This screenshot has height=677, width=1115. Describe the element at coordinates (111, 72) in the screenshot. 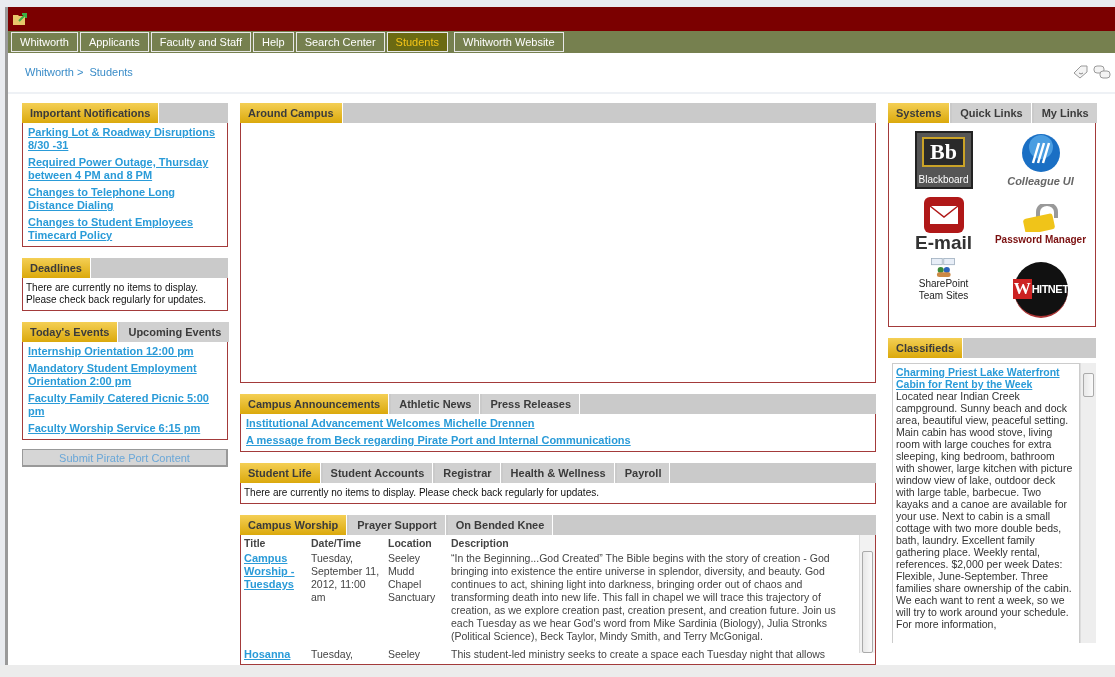

I see `breadcrumb-current: Students` at that location.